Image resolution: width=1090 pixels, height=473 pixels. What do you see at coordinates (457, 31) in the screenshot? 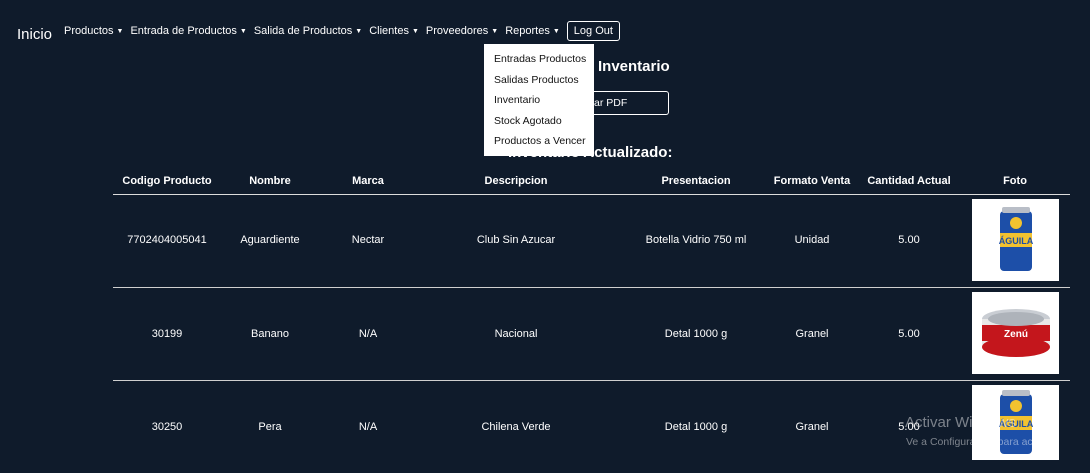
I see `nav-label: Proveedores` at bounding box center [457, 31].